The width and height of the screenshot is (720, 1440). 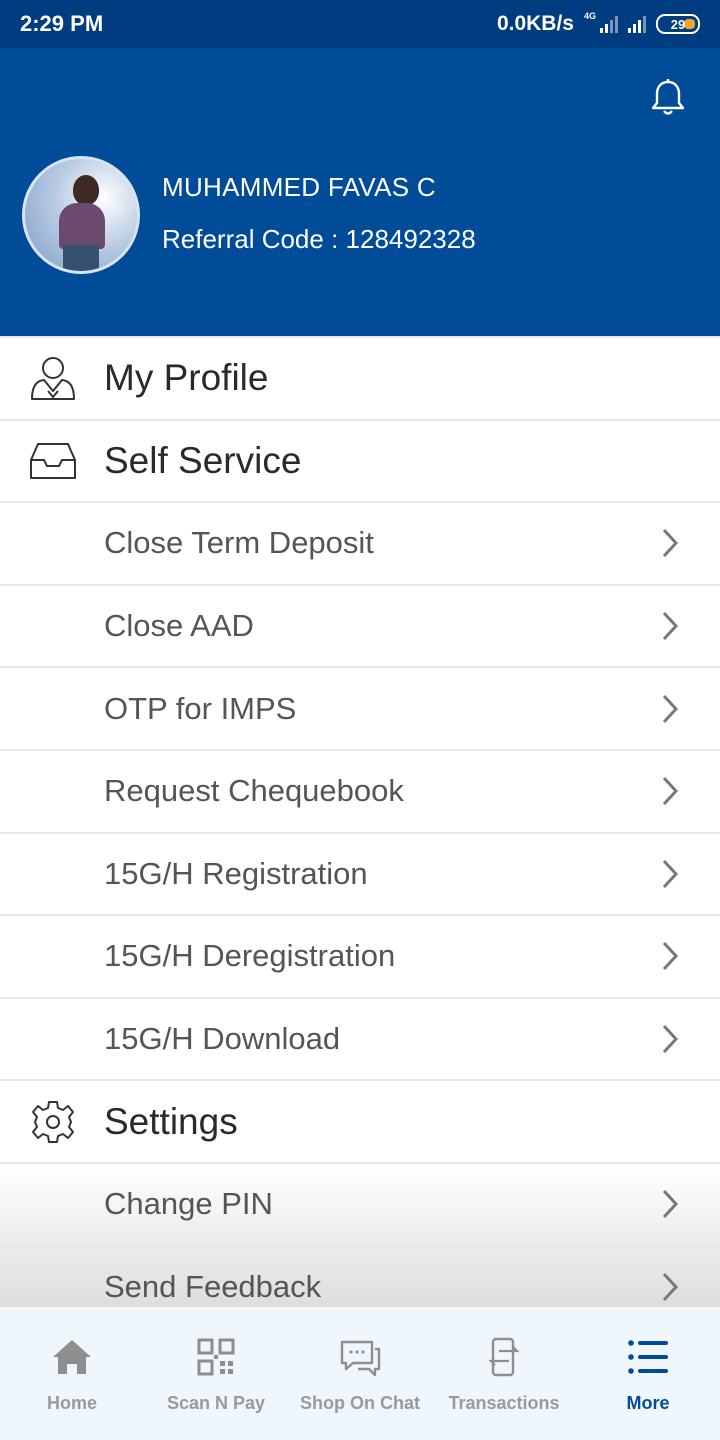 I want to click on chat-icon, so click(x=360, y=1358).